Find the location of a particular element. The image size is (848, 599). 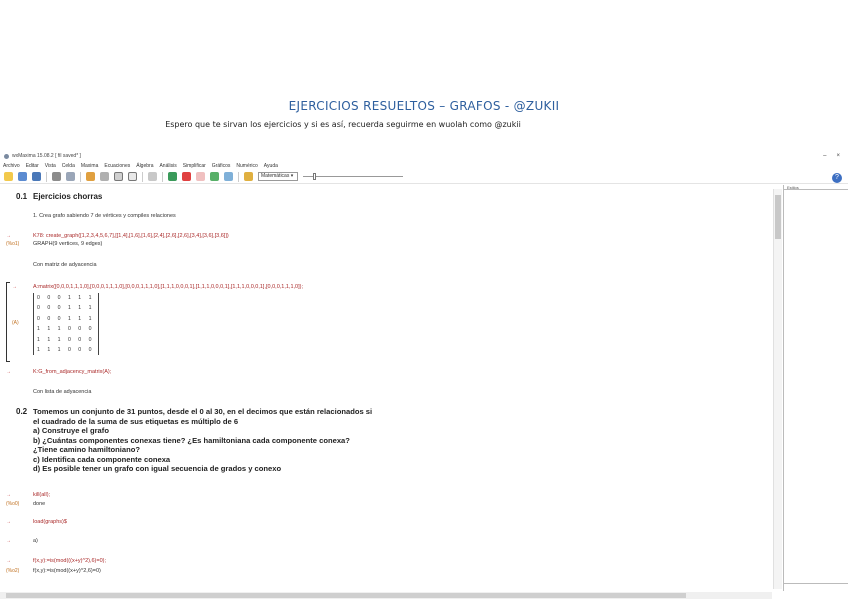

menu-graficos: Gráficos is located at coordinates (221, 166).